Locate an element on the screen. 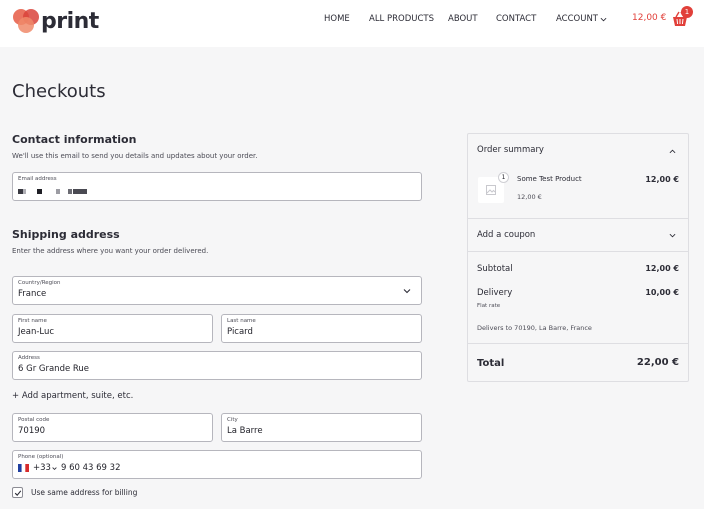 The height and width of the screenshot is (509, 704). delivery-value: 10,00 € is located at coordinates (662, 292).